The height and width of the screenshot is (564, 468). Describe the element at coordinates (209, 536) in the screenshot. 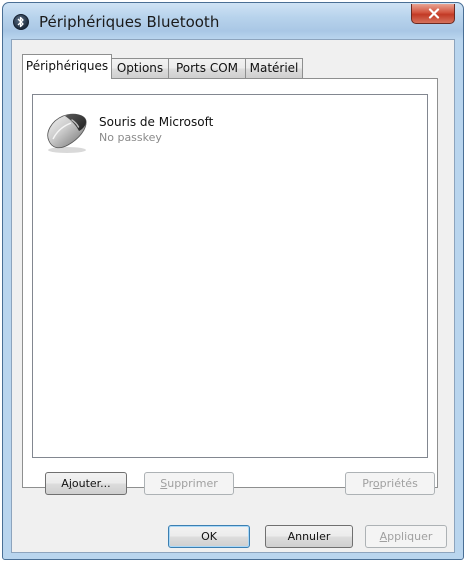

I see `ok-button: OK` at that location.